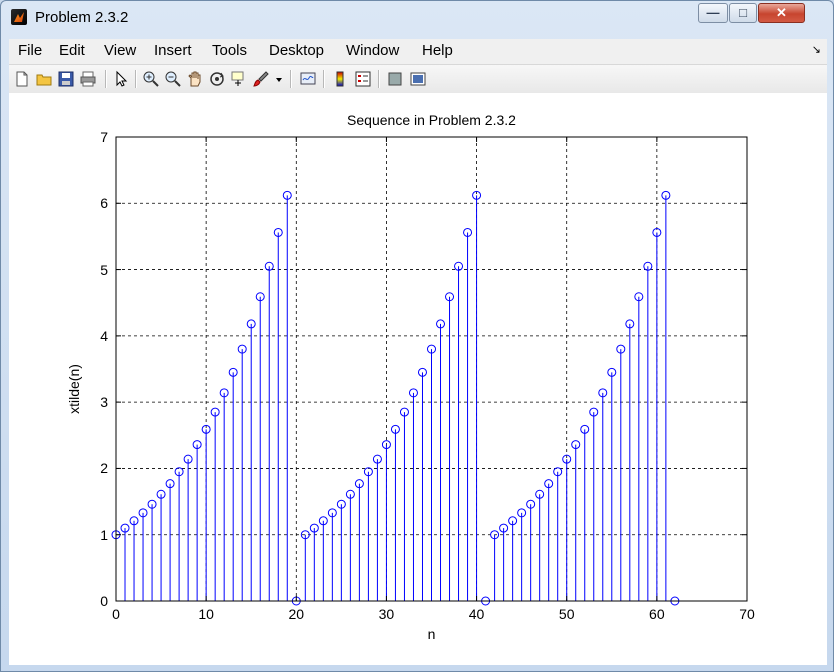 This screenshot has width=834, height=672. I want to click on matlab-logo-icon, so click(19, 17).